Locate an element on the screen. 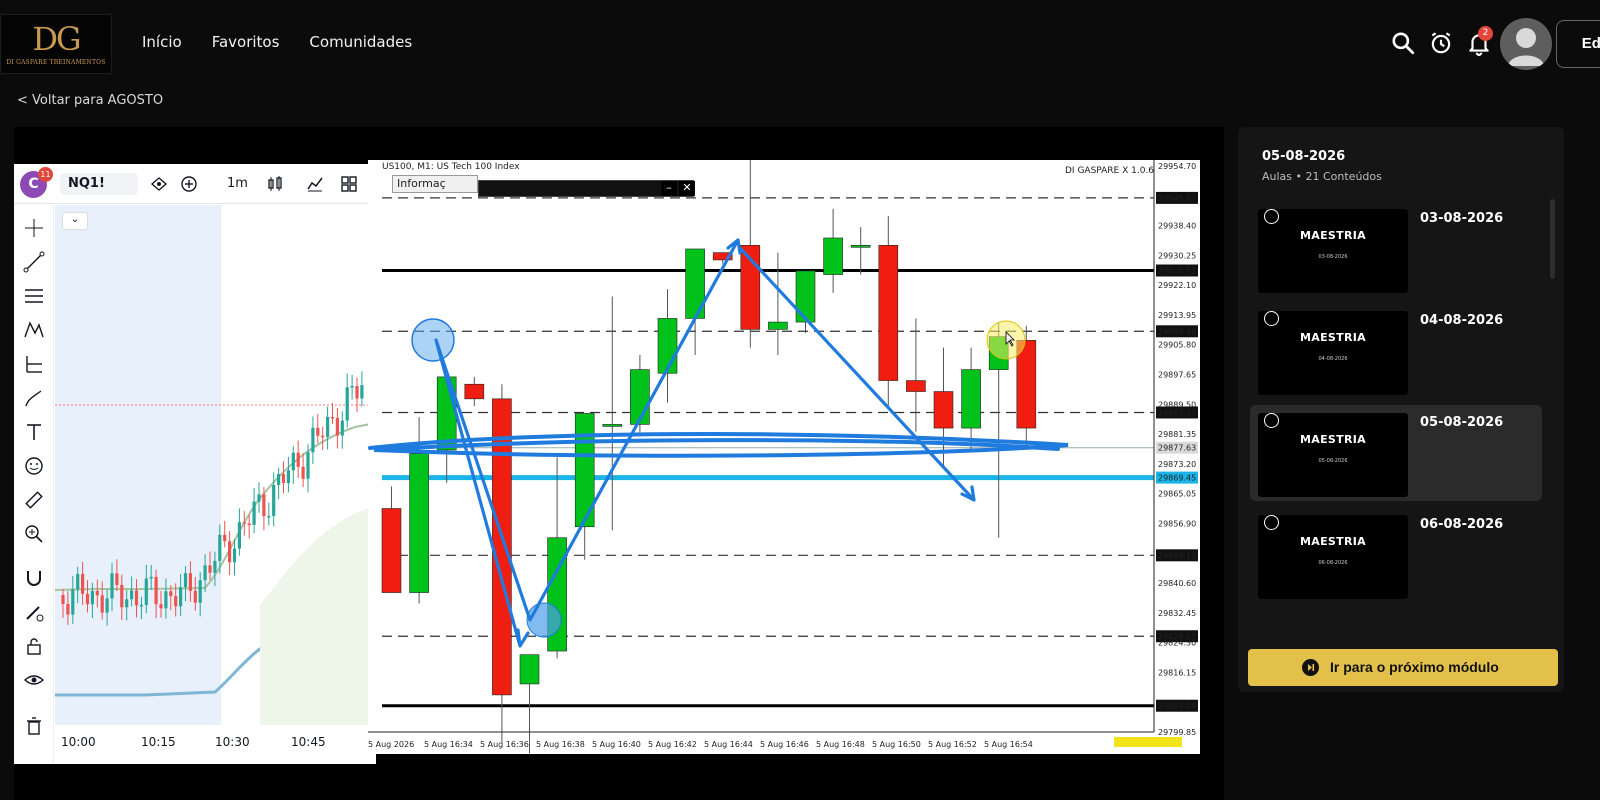 The image size is (1600, 800). lesson-date: 06-08-2026 is located at coordinates (1462, 524).